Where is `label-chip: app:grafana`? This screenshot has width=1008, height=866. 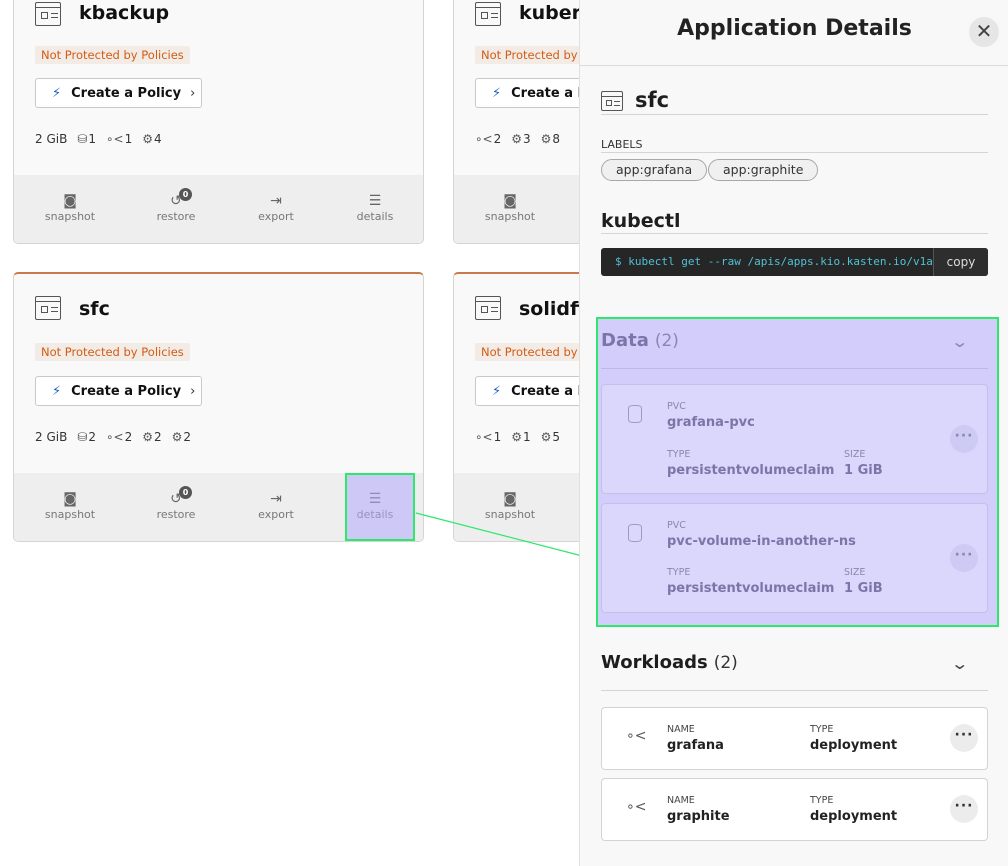 label-chip: app:grafana is located at coordinates (654, 170).